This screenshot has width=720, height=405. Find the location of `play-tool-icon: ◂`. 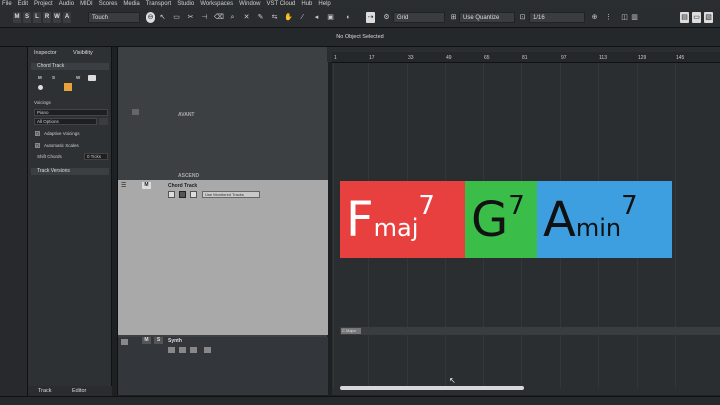

play-tool-icon: ◂ is located at coordinates (316, 17).